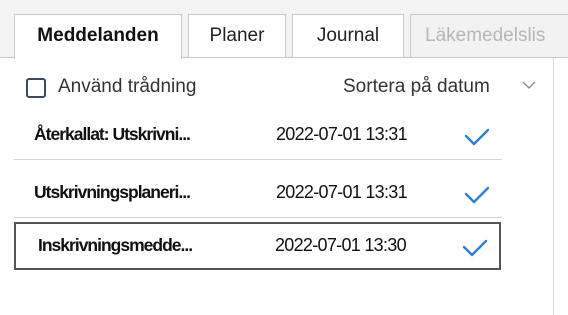 Image resolution: width=568 pixels, height=315 pixels. Describe the element at coordinates (98, 57) in the screenshot. I see `tab-active-gap` at that location.